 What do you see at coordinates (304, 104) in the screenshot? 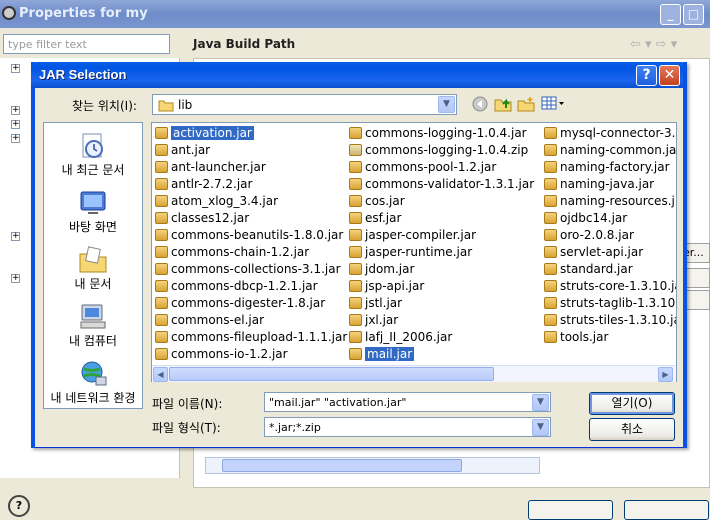
I see `look-in-combo: lib ▼` at bounding box center [304, 104].